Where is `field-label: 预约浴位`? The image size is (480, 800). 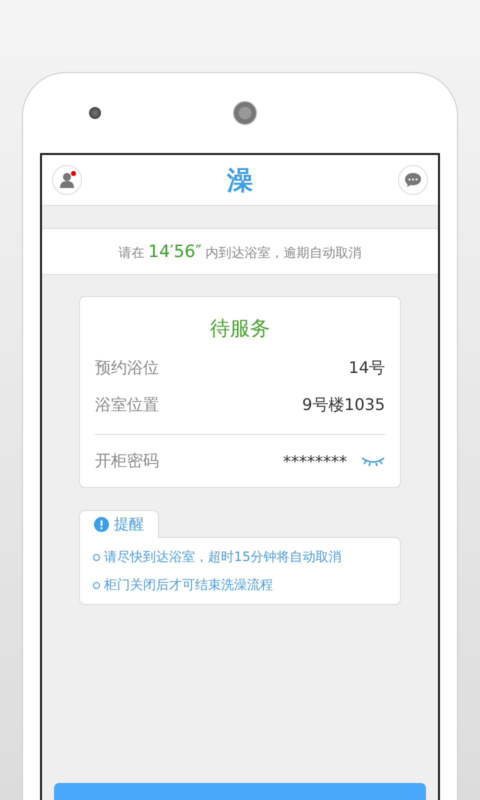 field-label: 预约浴位 is located at coordinates (127, 368).